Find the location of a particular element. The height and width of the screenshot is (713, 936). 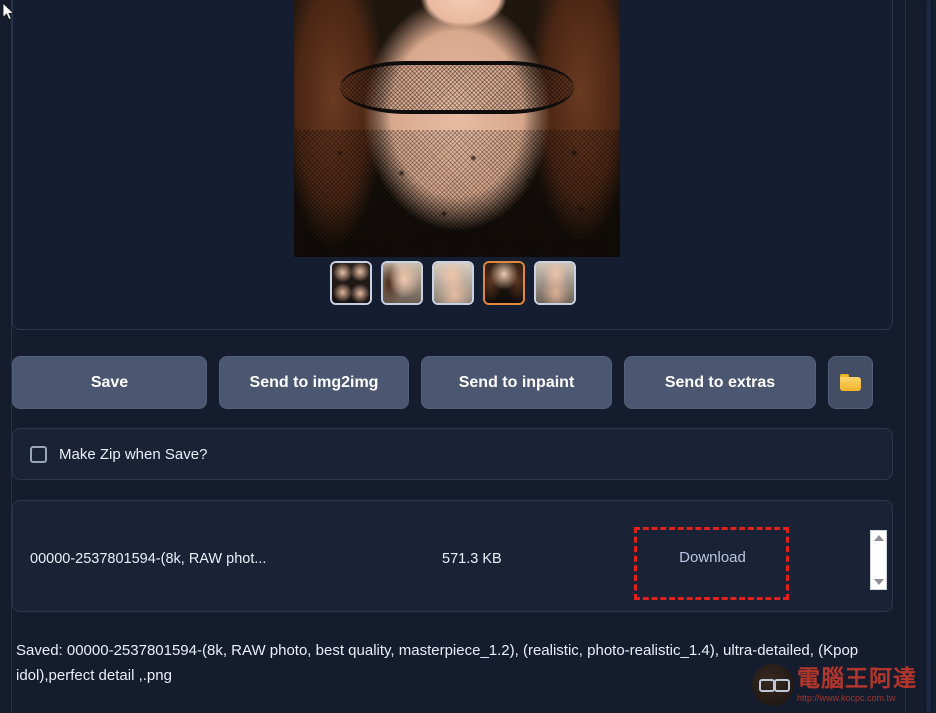

watermark-site-url: http://www.kocpc.com.tw is located at coordinates (846, 697).